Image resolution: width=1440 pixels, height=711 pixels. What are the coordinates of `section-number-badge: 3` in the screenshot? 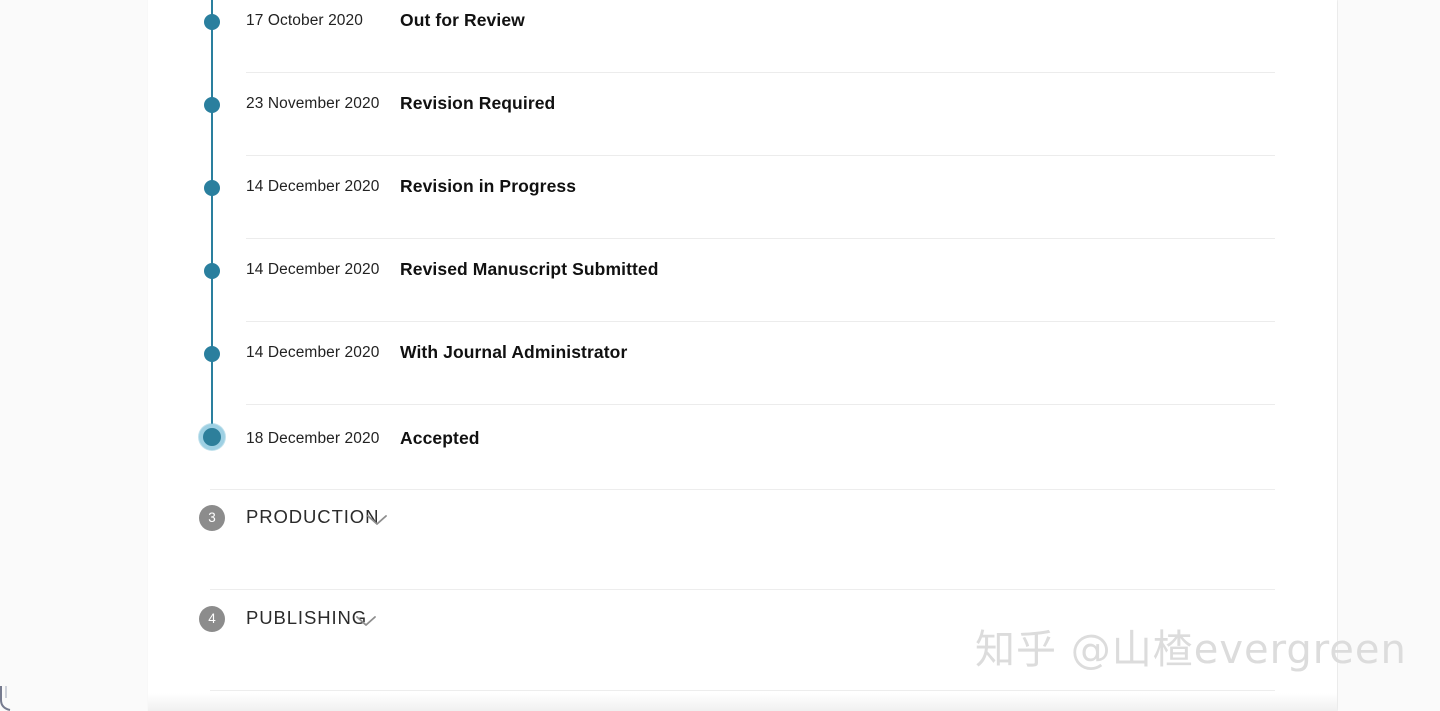 It's located at (212, 518).